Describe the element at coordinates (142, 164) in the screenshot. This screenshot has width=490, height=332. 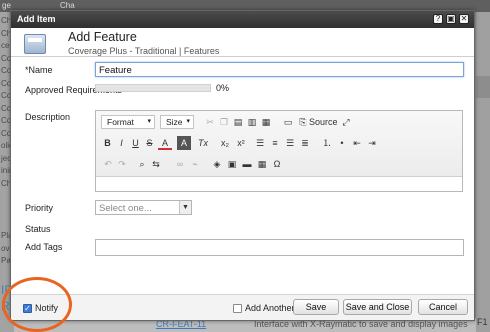
I see `find-icon: ⌕` at that location.